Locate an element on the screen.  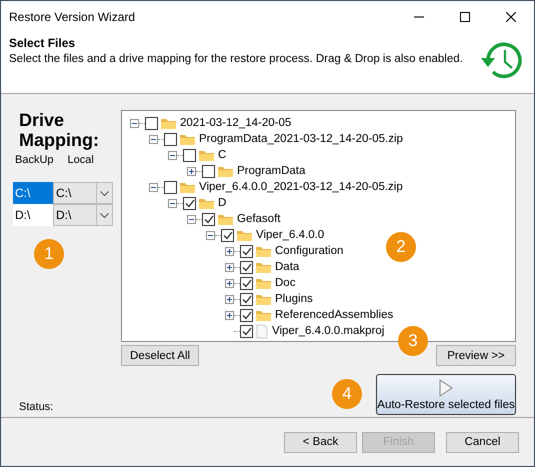
file-icon is located at coordinates (262, 331).